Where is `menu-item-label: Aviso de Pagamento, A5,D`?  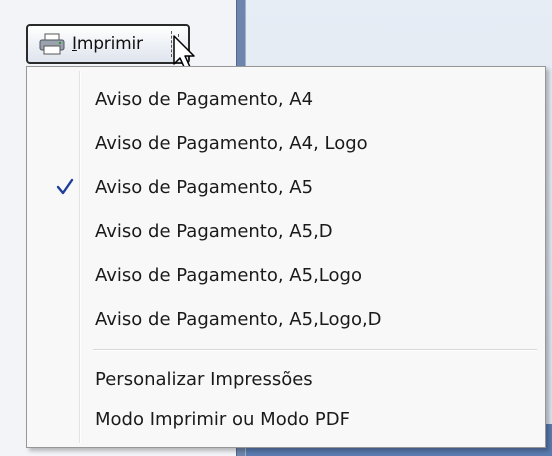 menu-item-label: Aviso de Pagamento, A5,D is located at coordinates (214, 231).